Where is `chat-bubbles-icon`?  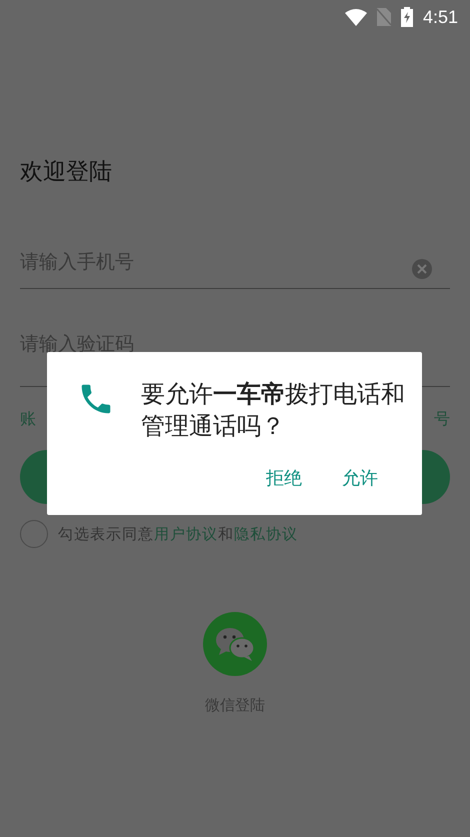 chat-bubbles-icon is located at coordinates (235, 644).